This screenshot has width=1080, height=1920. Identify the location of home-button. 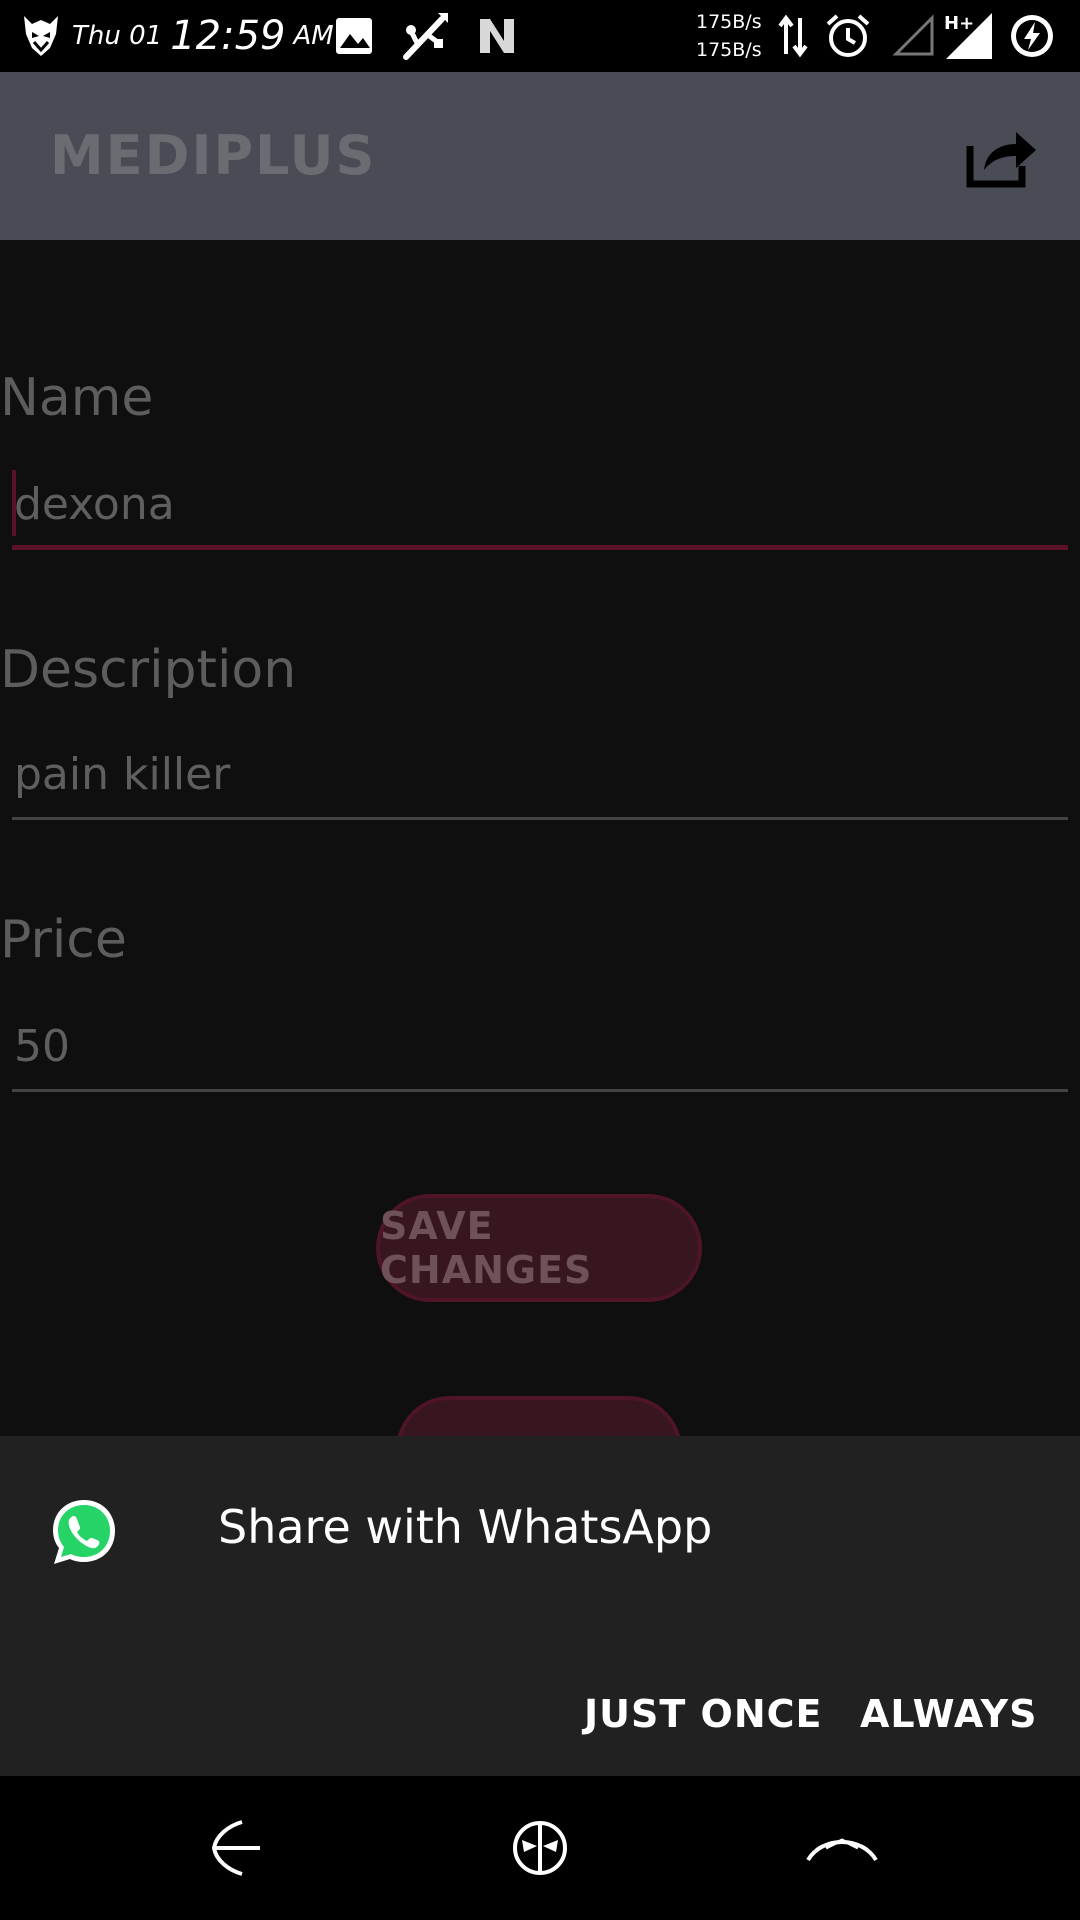
(540, 1848).